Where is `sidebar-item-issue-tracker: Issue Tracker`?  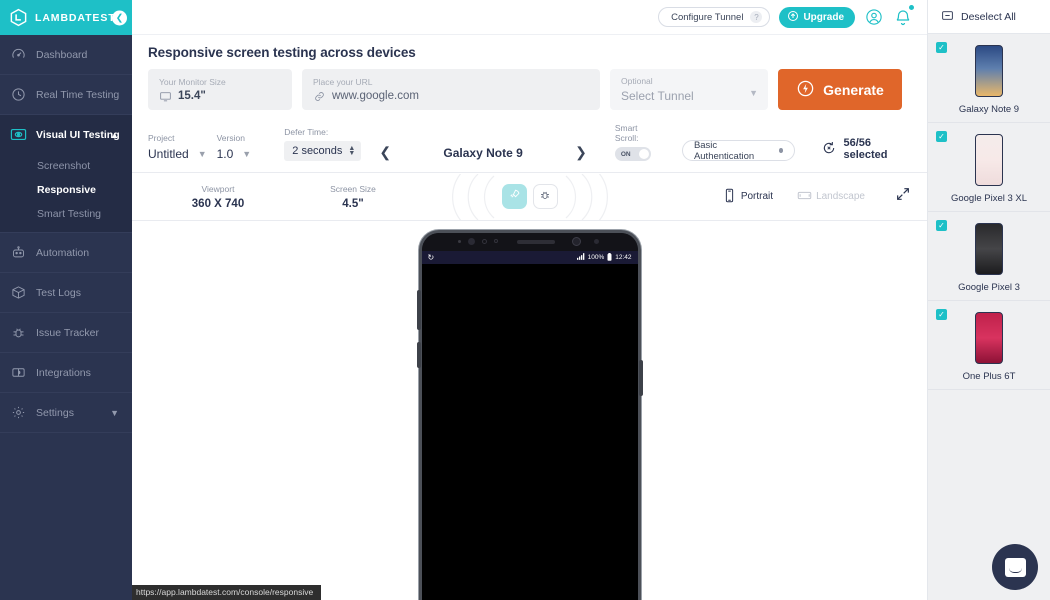 sidebar-item-issue-tracker: Issue Tracker is located at coordinates (66, 332).